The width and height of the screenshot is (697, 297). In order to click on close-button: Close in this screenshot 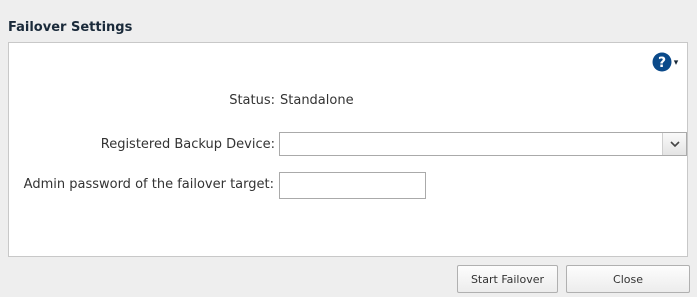, I will do `click(628, 279)`.